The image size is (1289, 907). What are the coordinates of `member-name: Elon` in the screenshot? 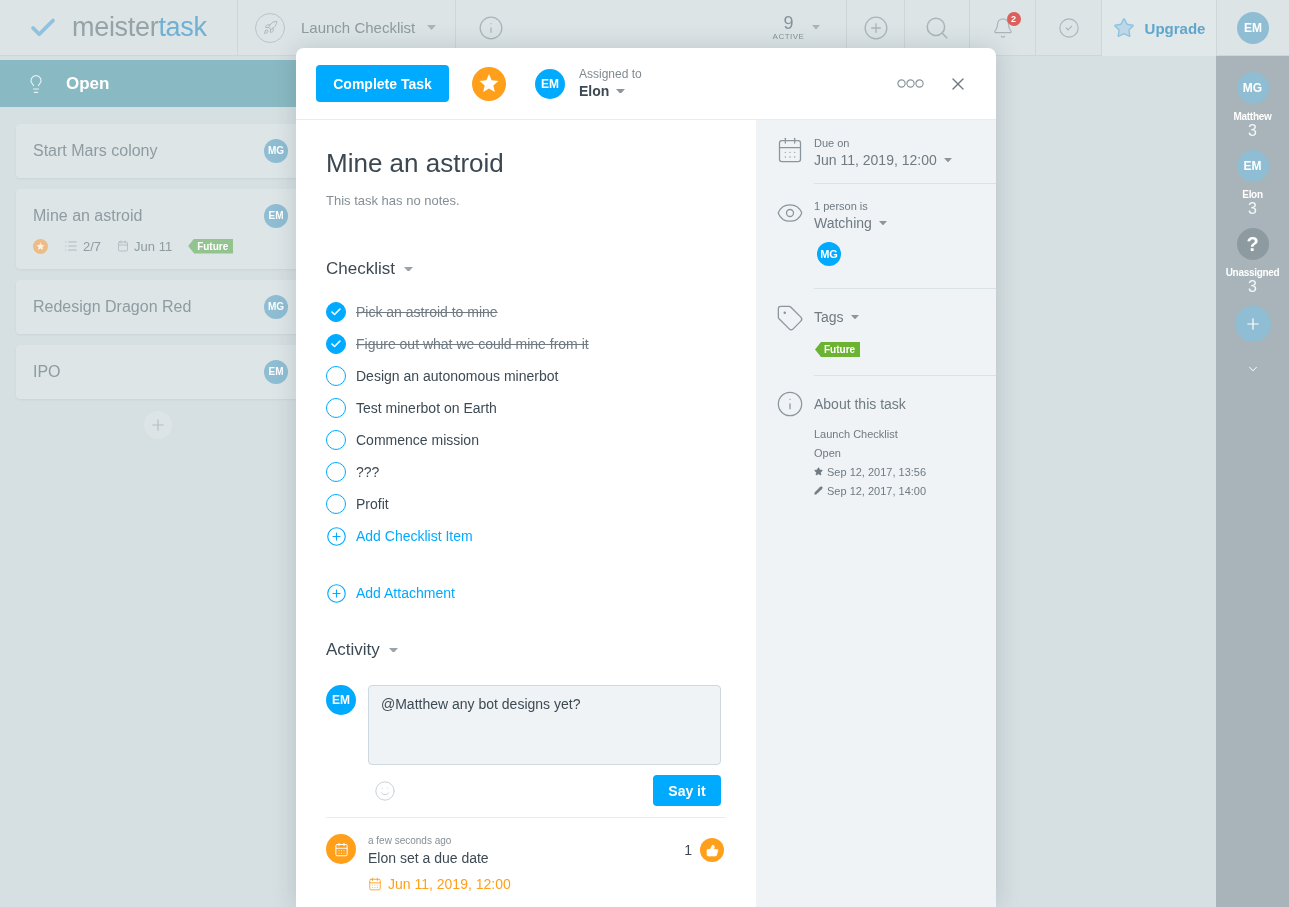 It's located at (1252, 195).